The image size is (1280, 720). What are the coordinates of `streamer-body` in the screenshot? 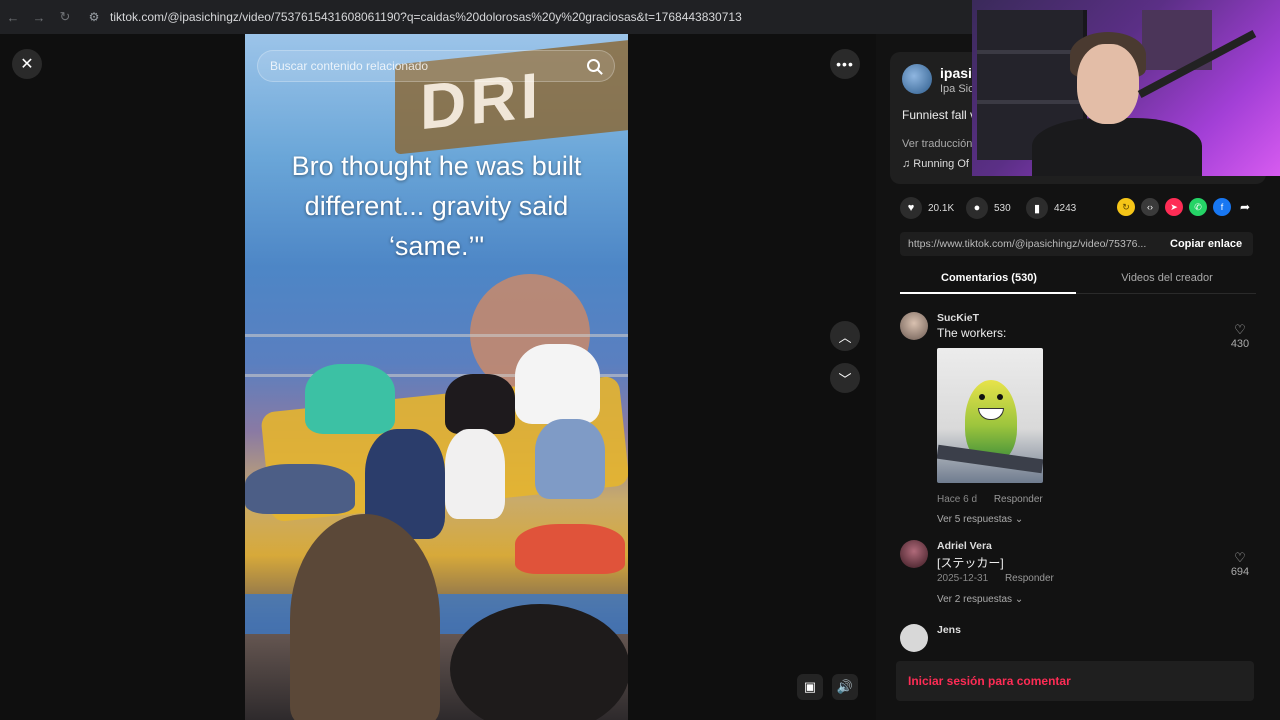 It's located at (1117, 147).